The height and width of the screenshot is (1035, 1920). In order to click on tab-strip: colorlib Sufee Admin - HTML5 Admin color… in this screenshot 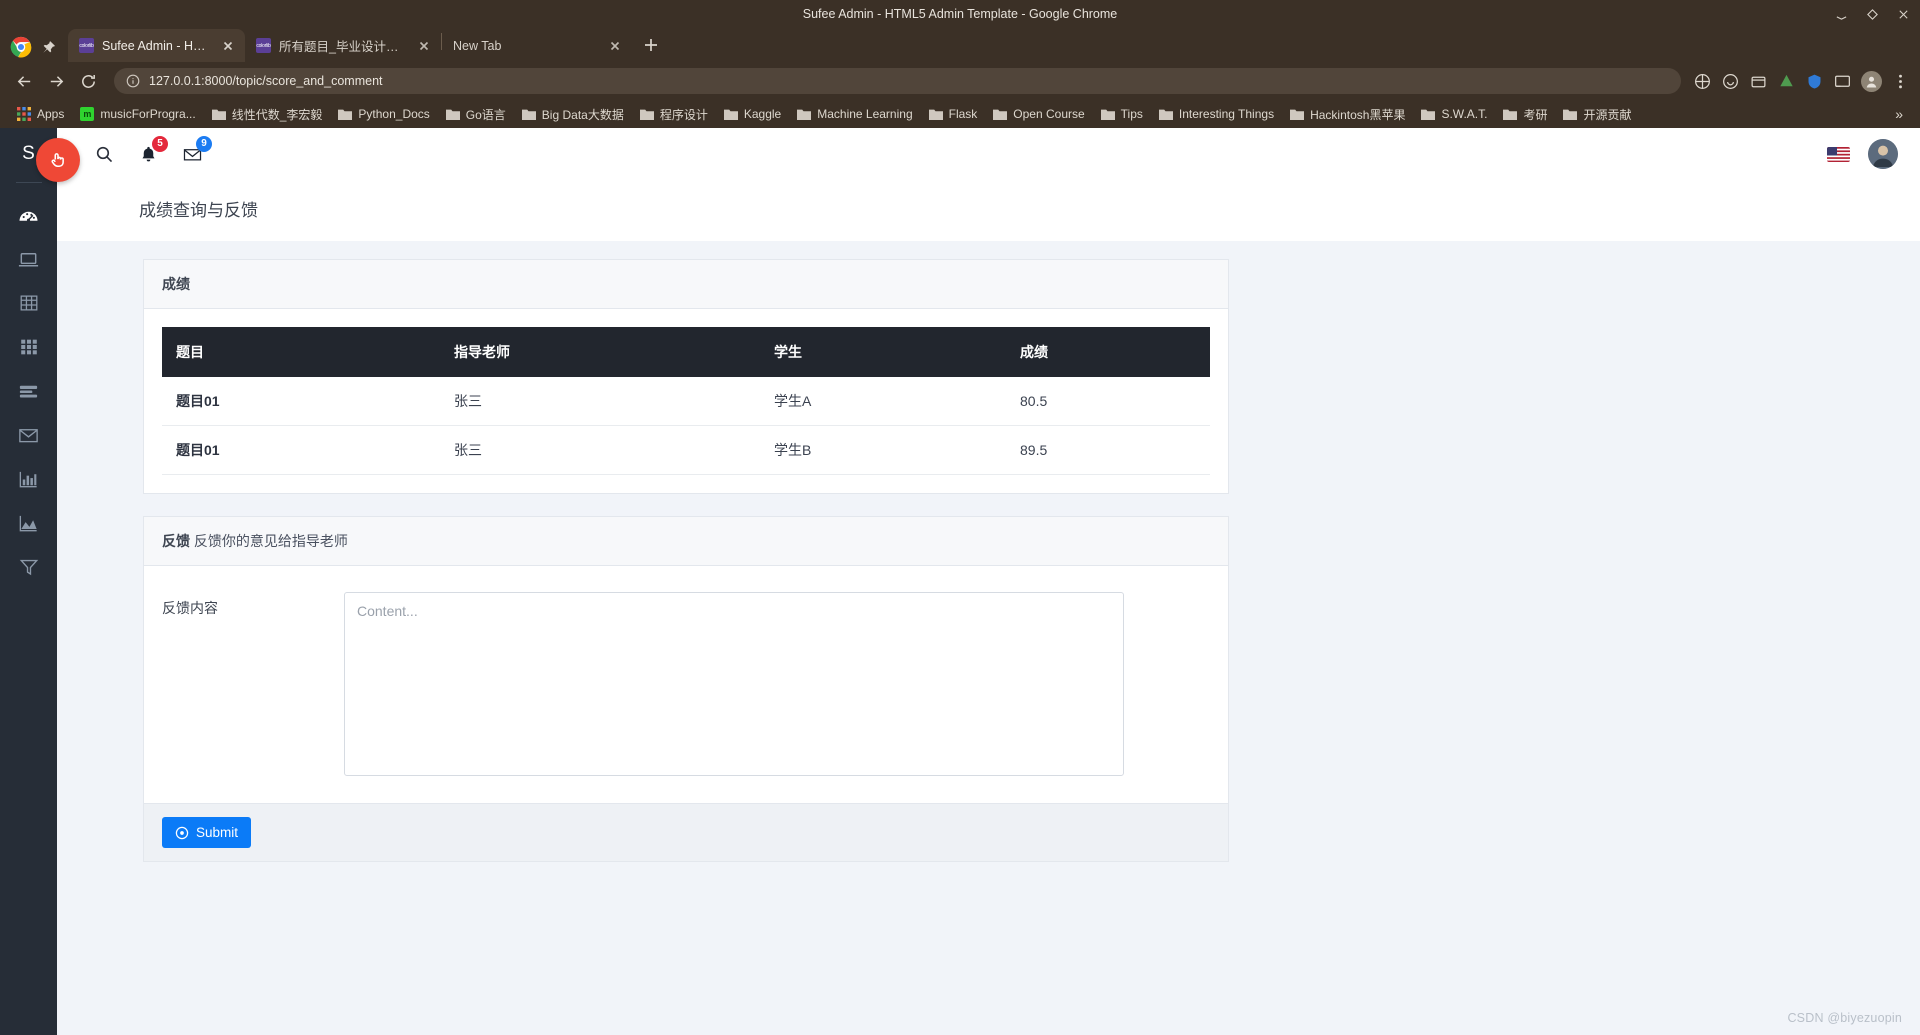, I will do `click(960, 45)`.